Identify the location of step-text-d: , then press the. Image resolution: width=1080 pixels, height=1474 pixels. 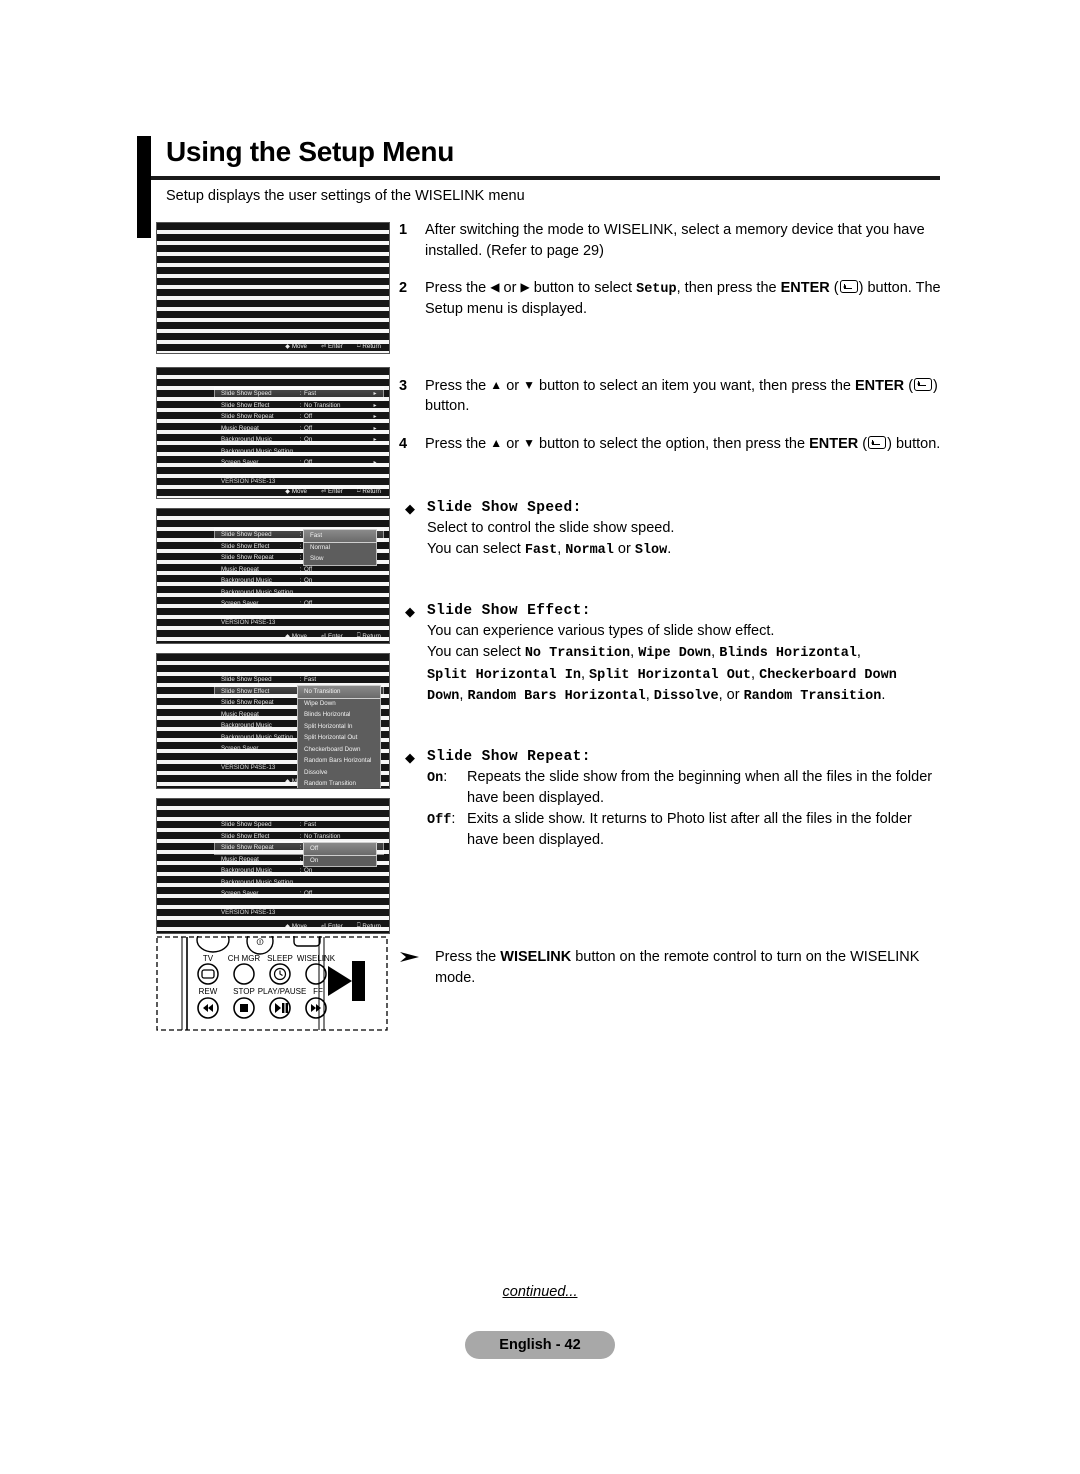
(728, 288).